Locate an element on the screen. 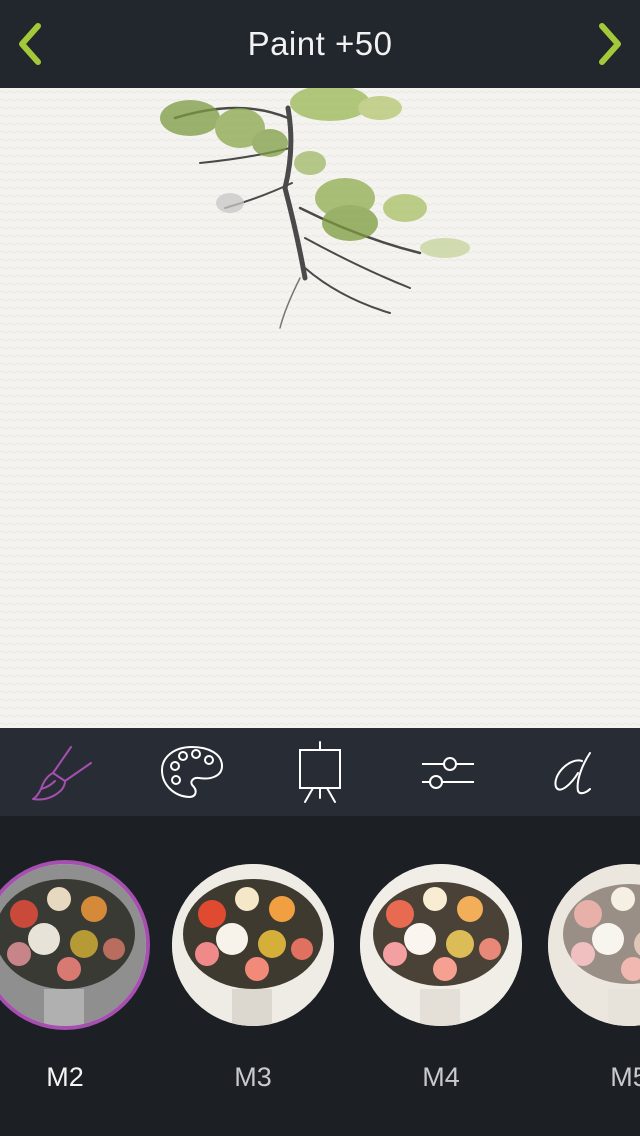  chevron-left-icon is located at coordinates (30, 44).